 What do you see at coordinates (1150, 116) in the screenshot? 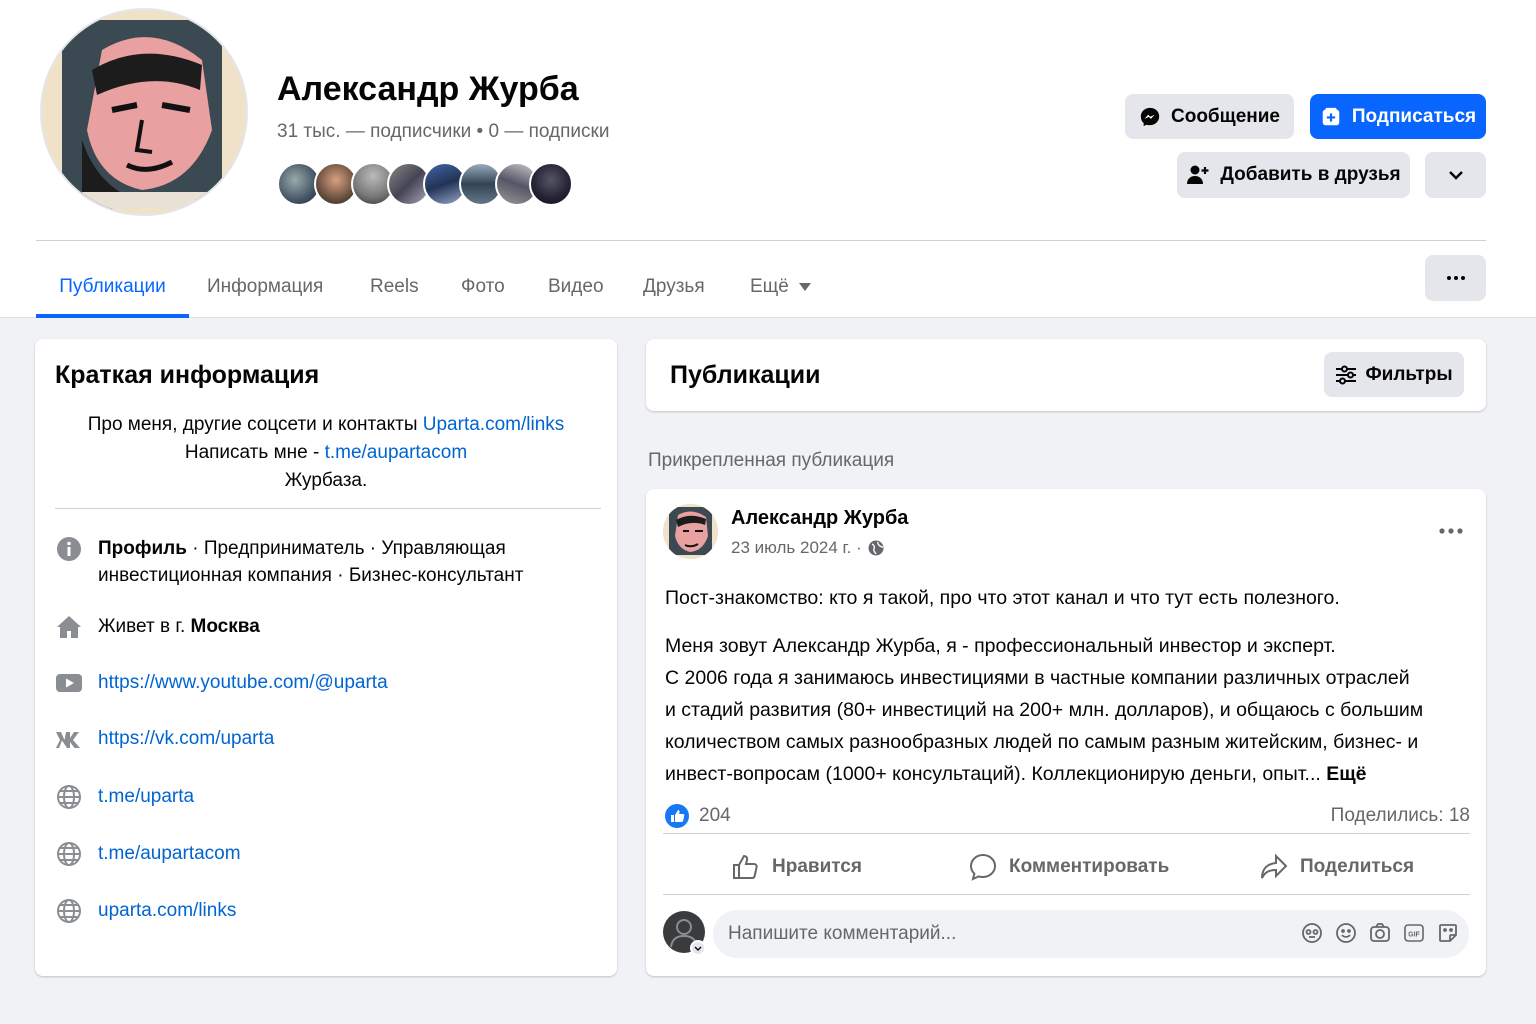
I see `messenger-icon` at bounding box center [1150, 116].